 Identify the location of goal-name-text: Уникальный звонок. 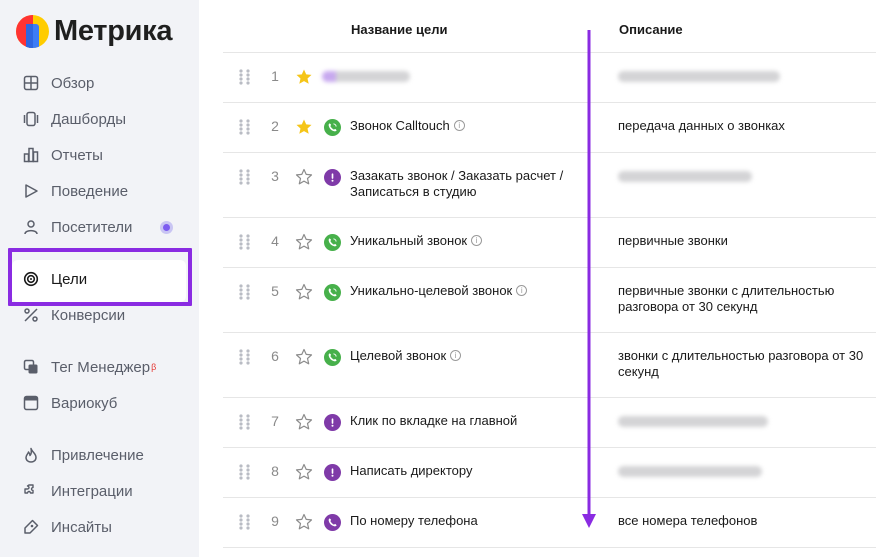
(409, 240).